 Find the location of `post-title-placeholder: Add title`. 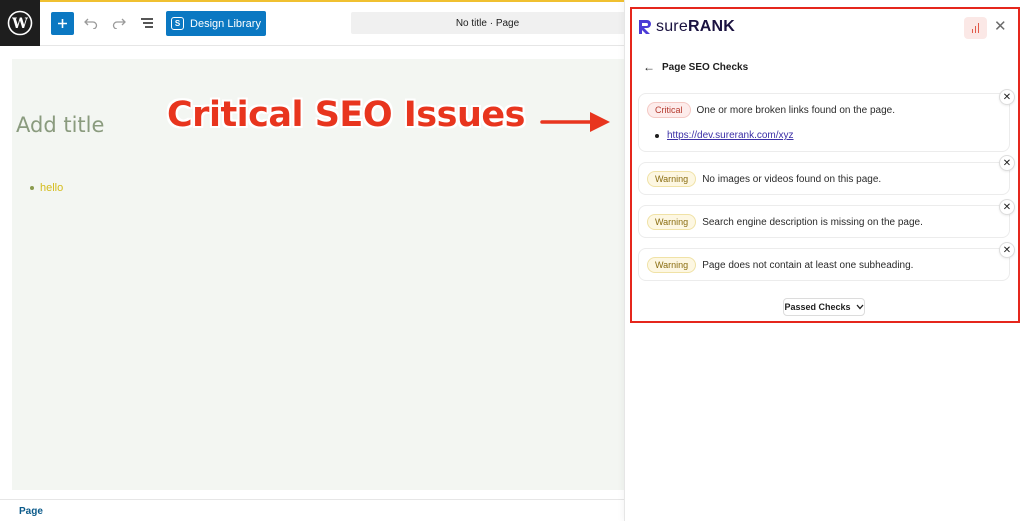

post-title-placeholder: Add title is located at coordinates (60, 125).